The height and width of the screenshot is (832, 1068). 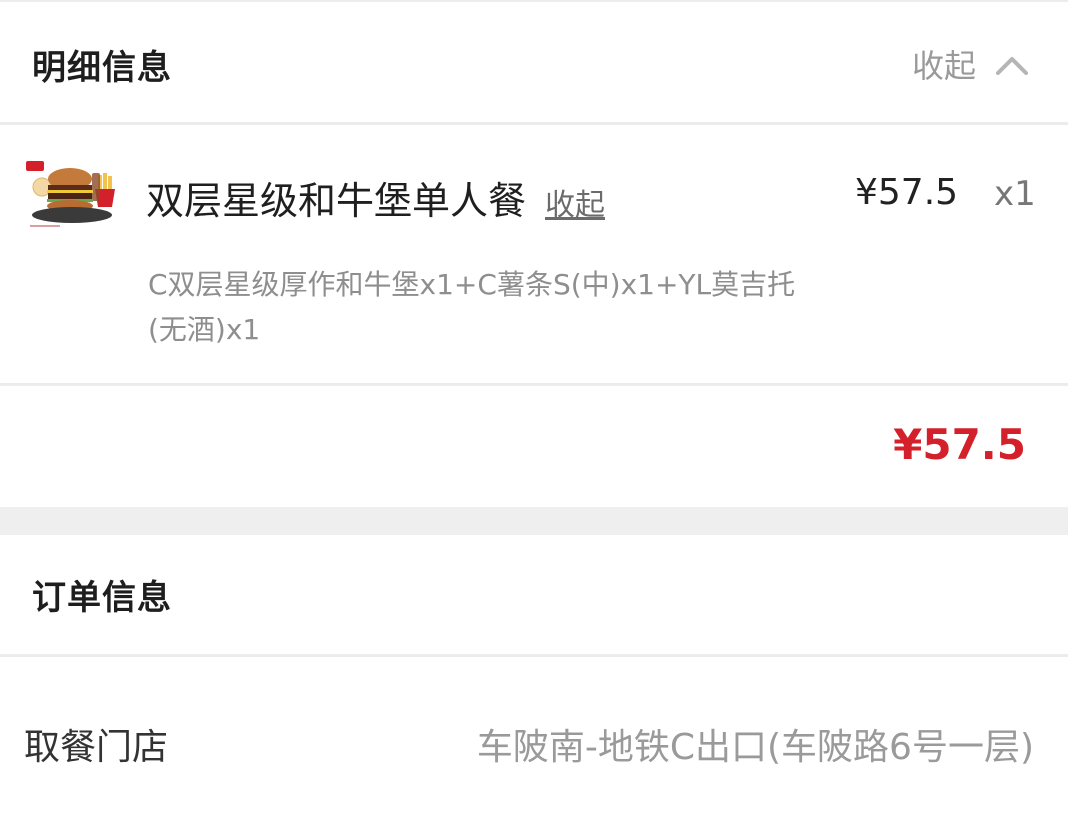 What do you see at coordinates (575, 202) in the screenshot?
I see `item-collapse-link: 收起` at bounding box center [575, 202].